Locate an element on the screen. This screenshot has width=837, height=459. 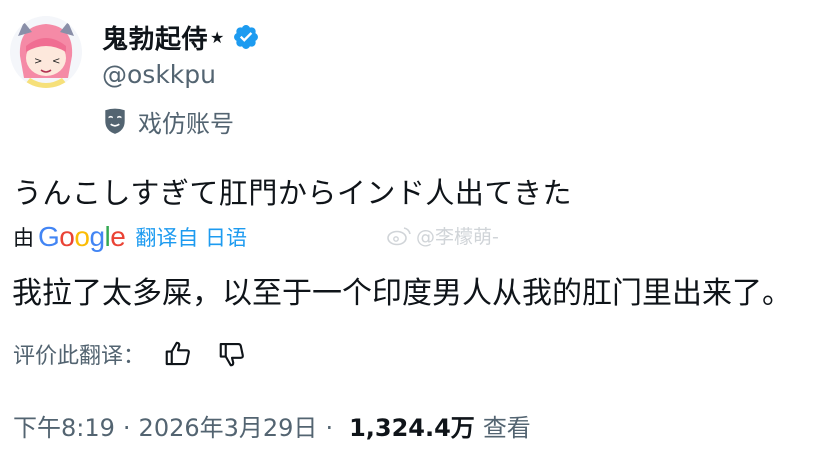
weibo-icon is located at coordinates (399, 235).